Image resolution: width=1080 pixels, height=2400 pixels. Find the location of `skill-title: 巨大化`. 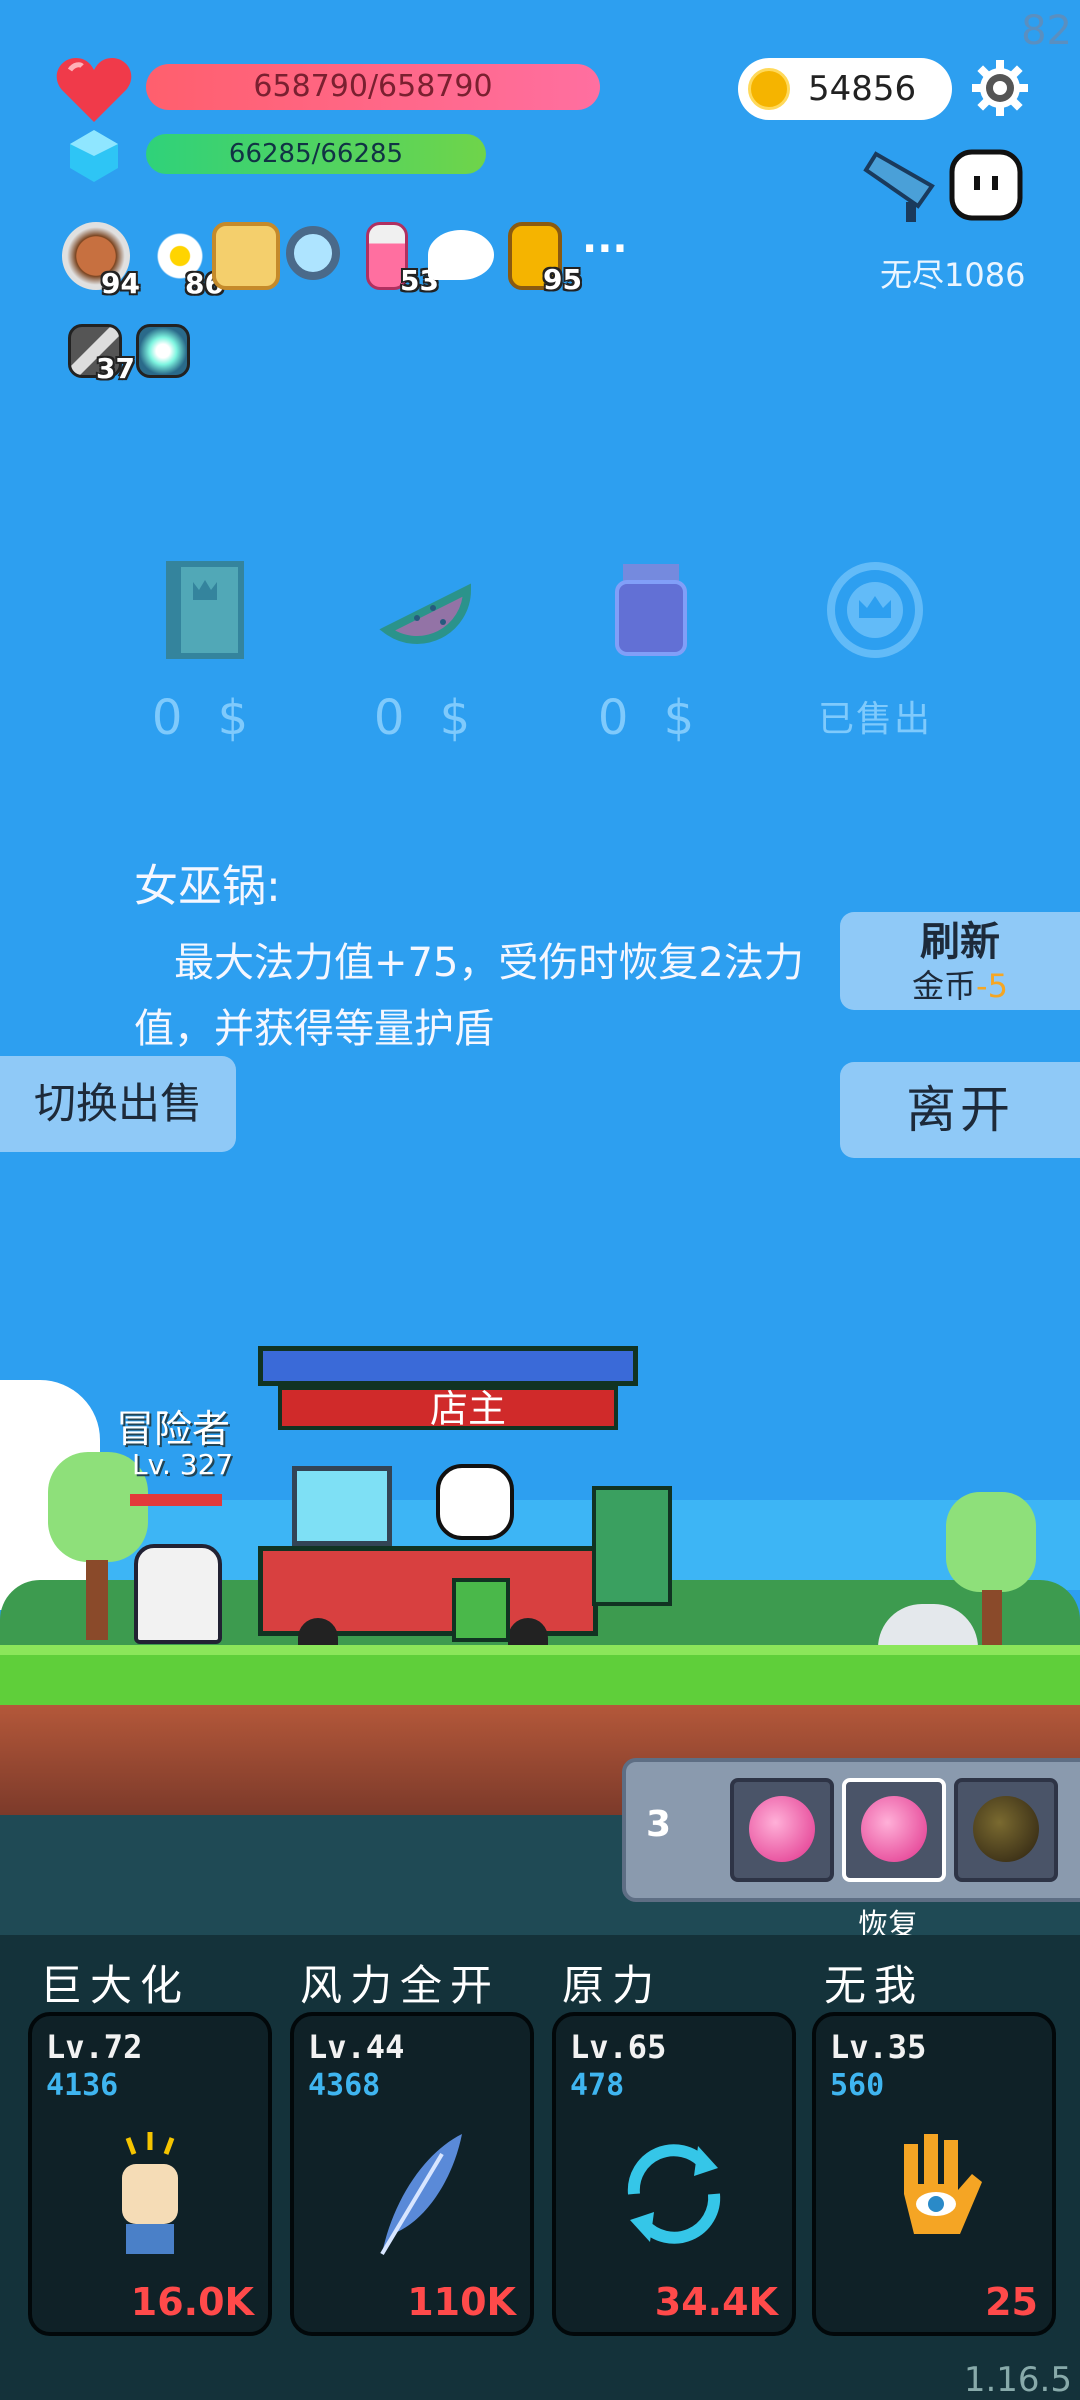

skill-title: 巨大化 is located at coordinates (115, 1985).